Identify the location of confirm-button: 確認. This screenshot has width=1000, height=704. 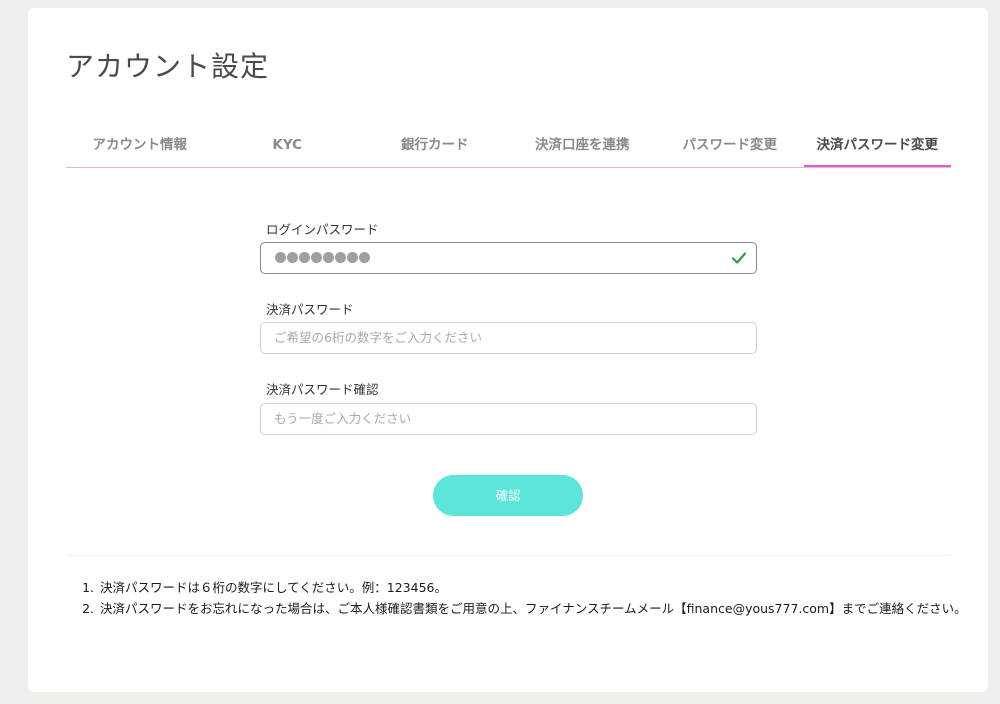
(508, 495).